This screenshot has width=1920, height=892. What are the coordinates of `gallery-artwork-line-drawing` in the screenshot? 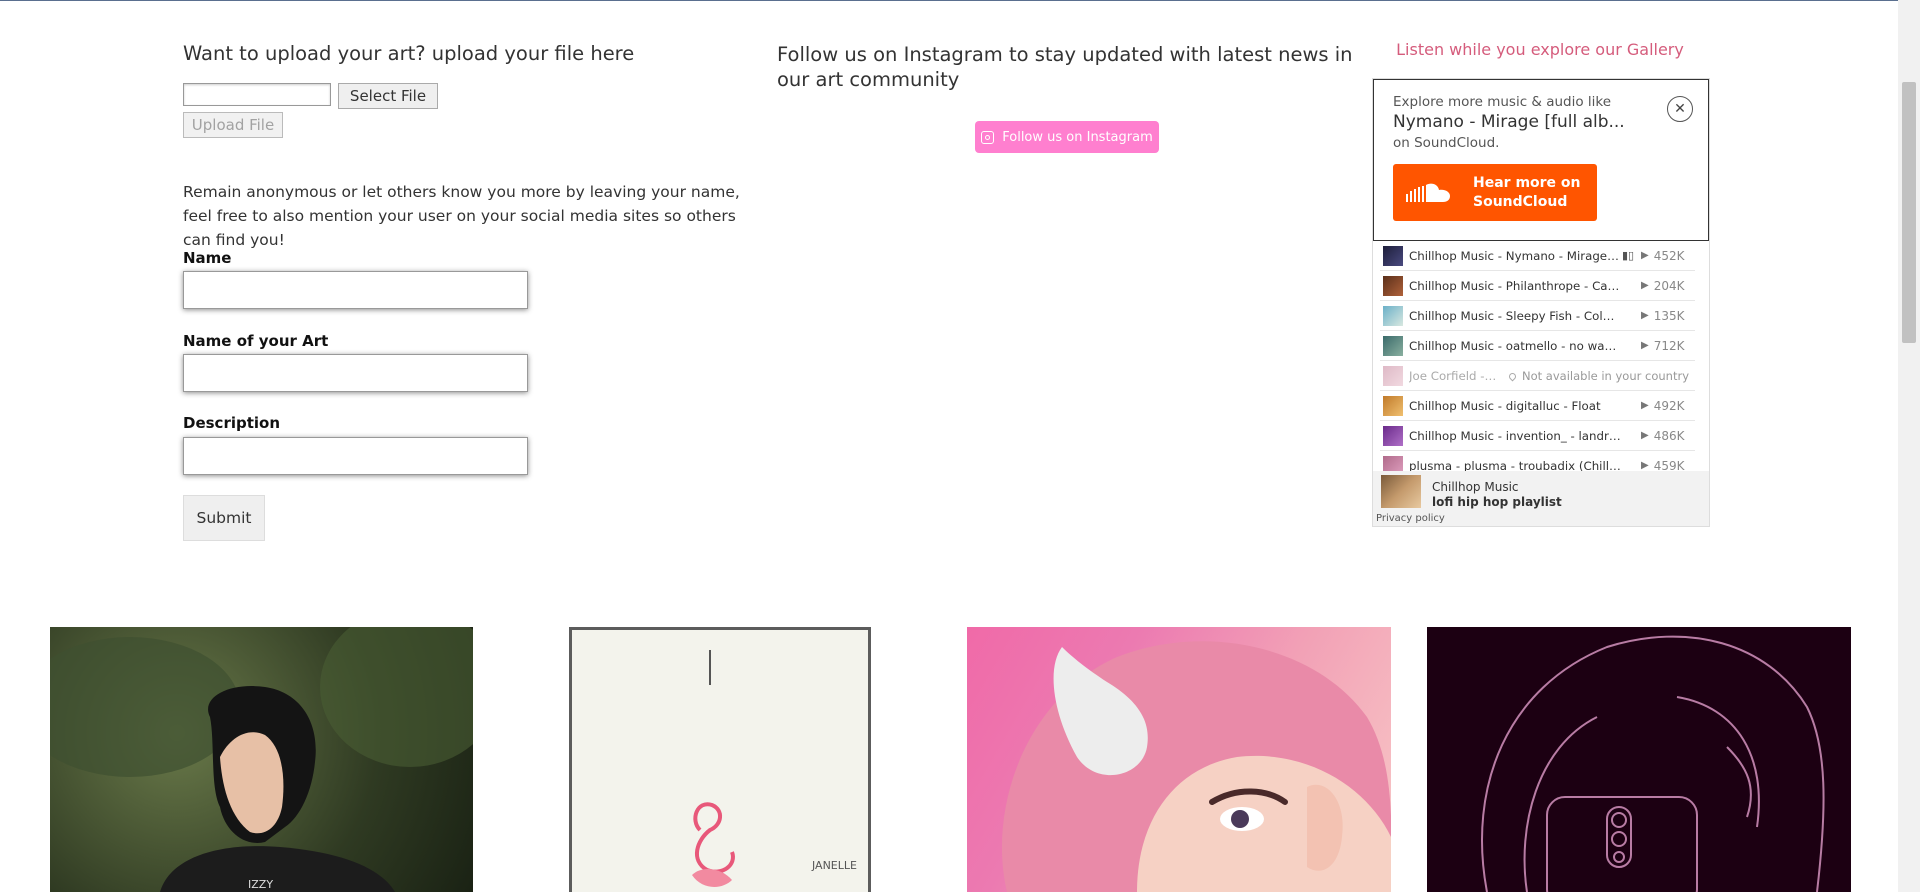 It's located at (1639, 759).